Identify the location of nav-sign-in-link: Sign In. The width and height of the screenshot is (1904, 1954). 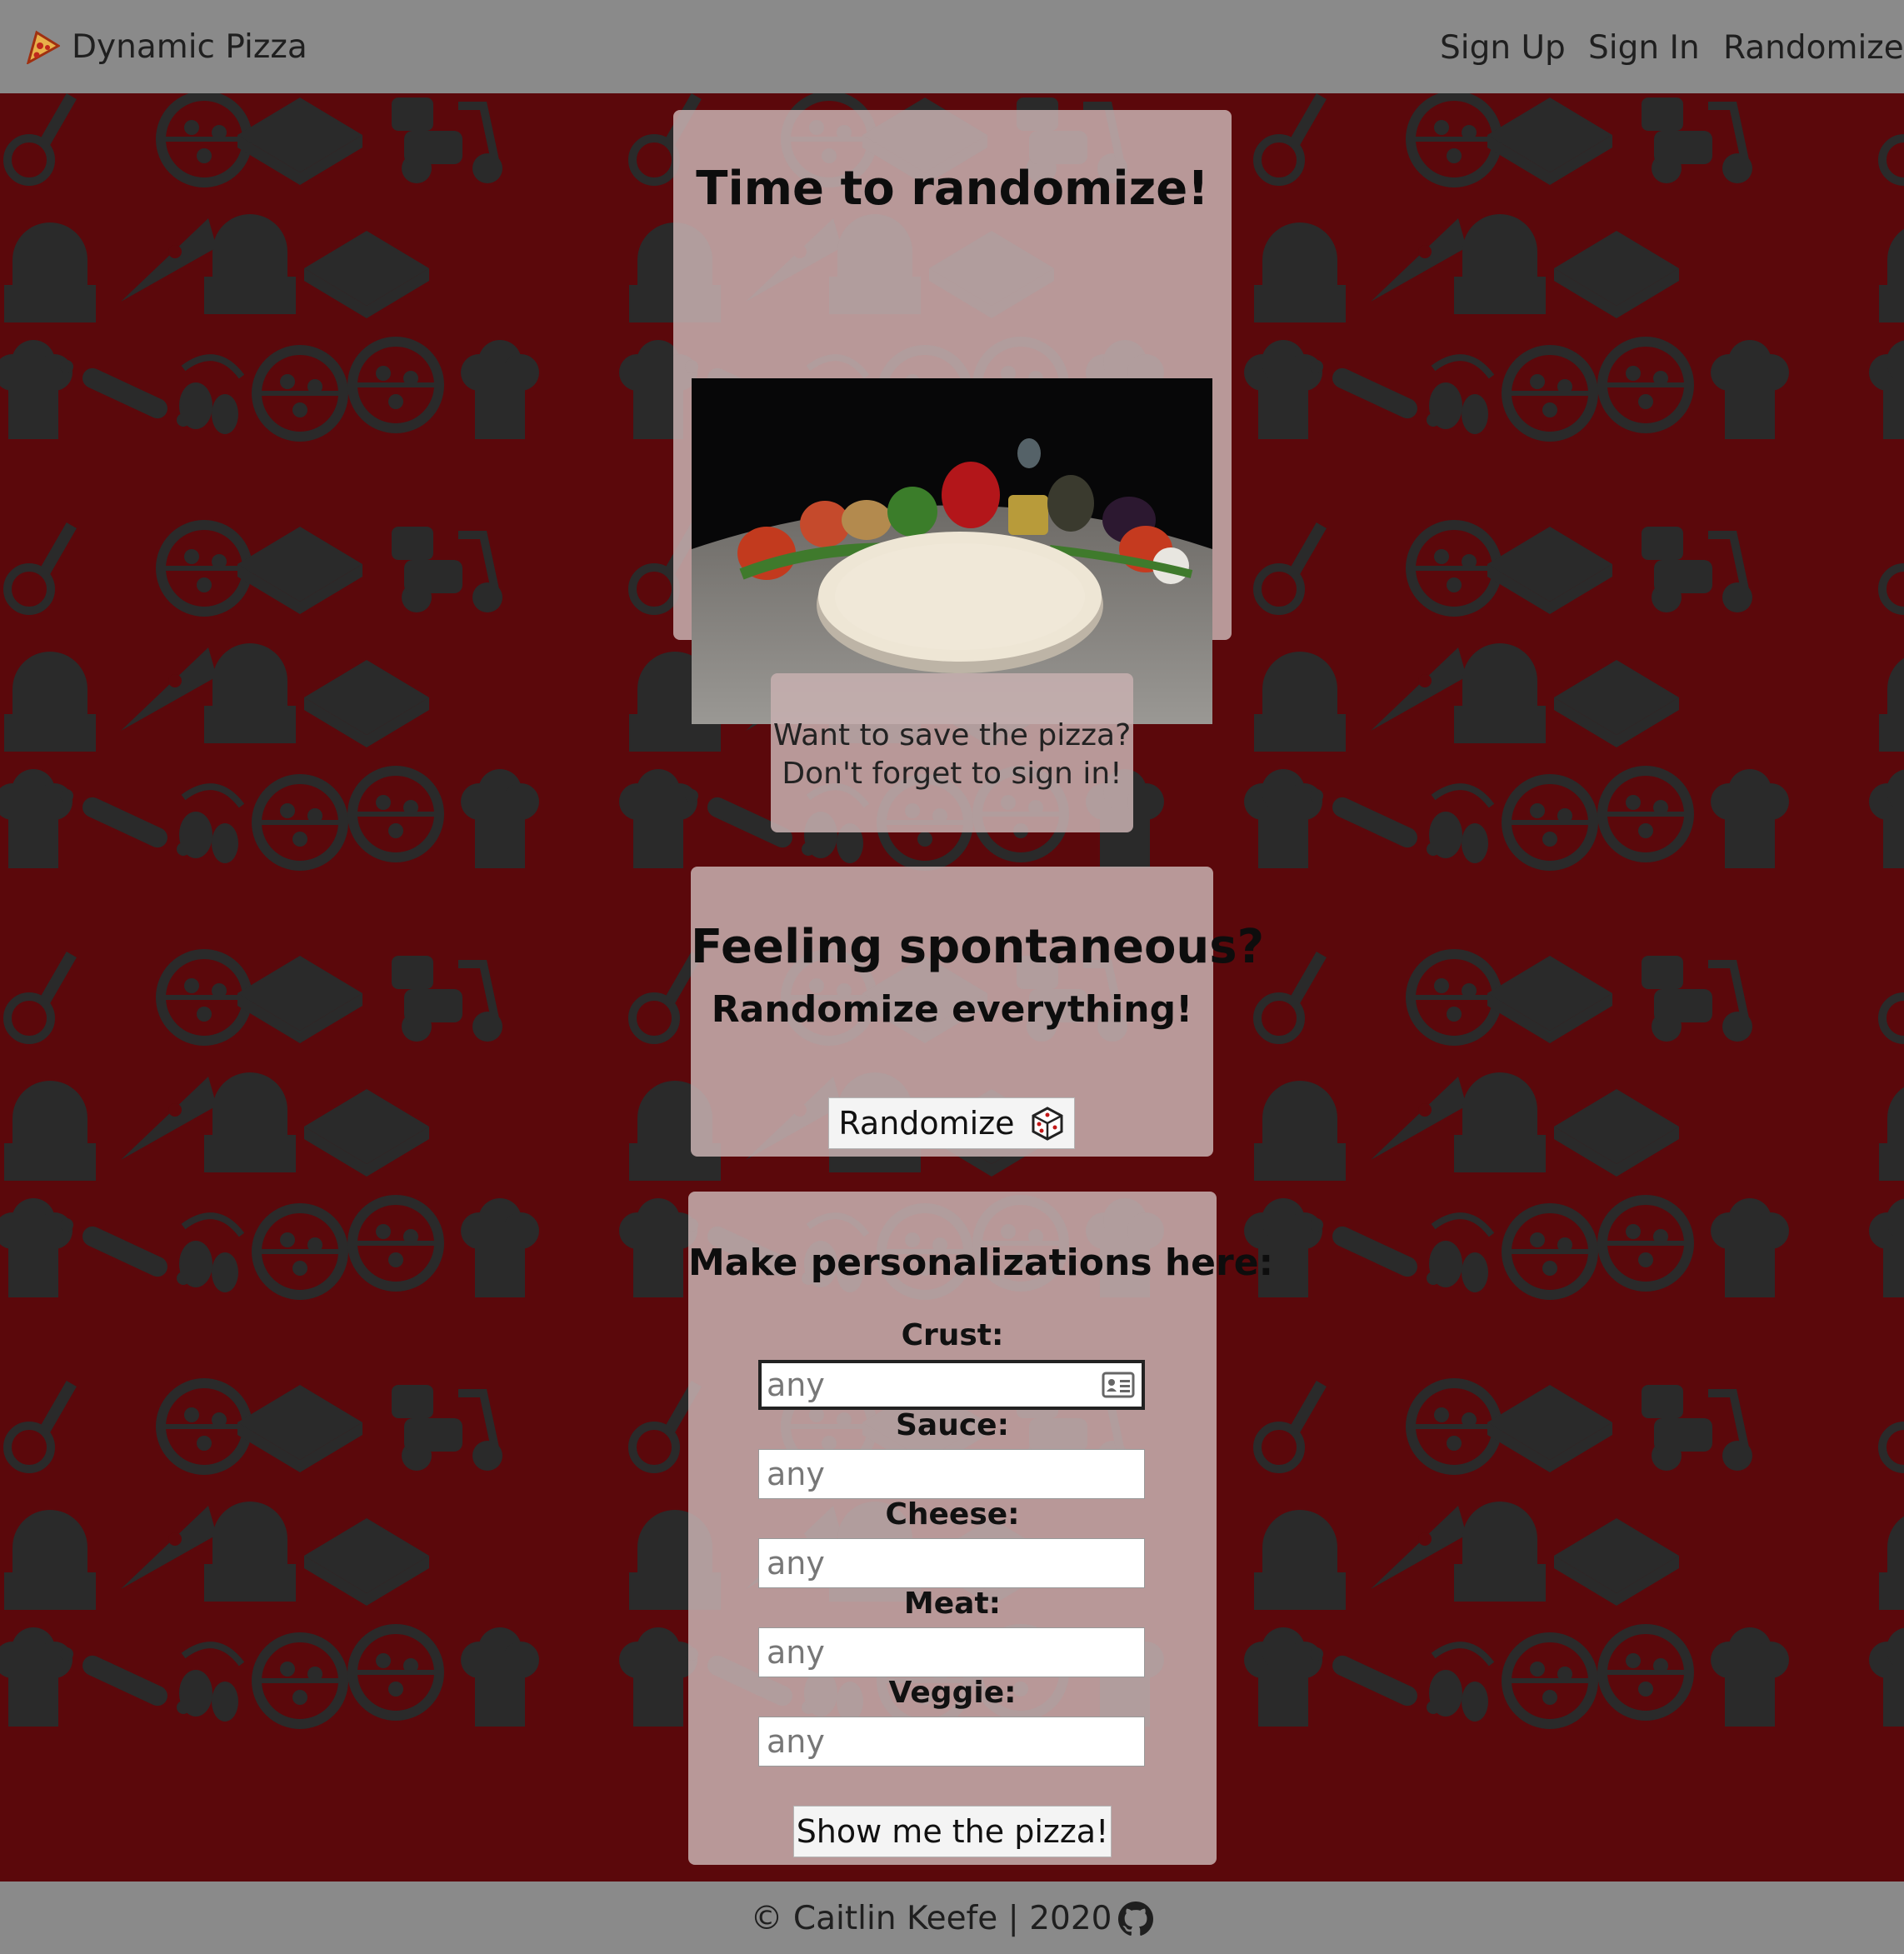
(1644, 48).